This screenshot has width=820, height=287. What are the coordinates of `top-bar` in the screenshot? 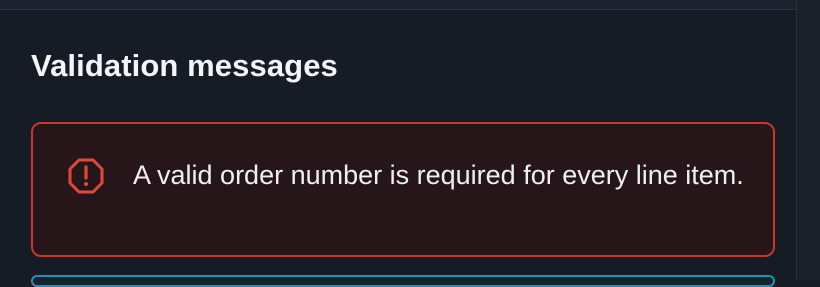 It's located at (410, 5).